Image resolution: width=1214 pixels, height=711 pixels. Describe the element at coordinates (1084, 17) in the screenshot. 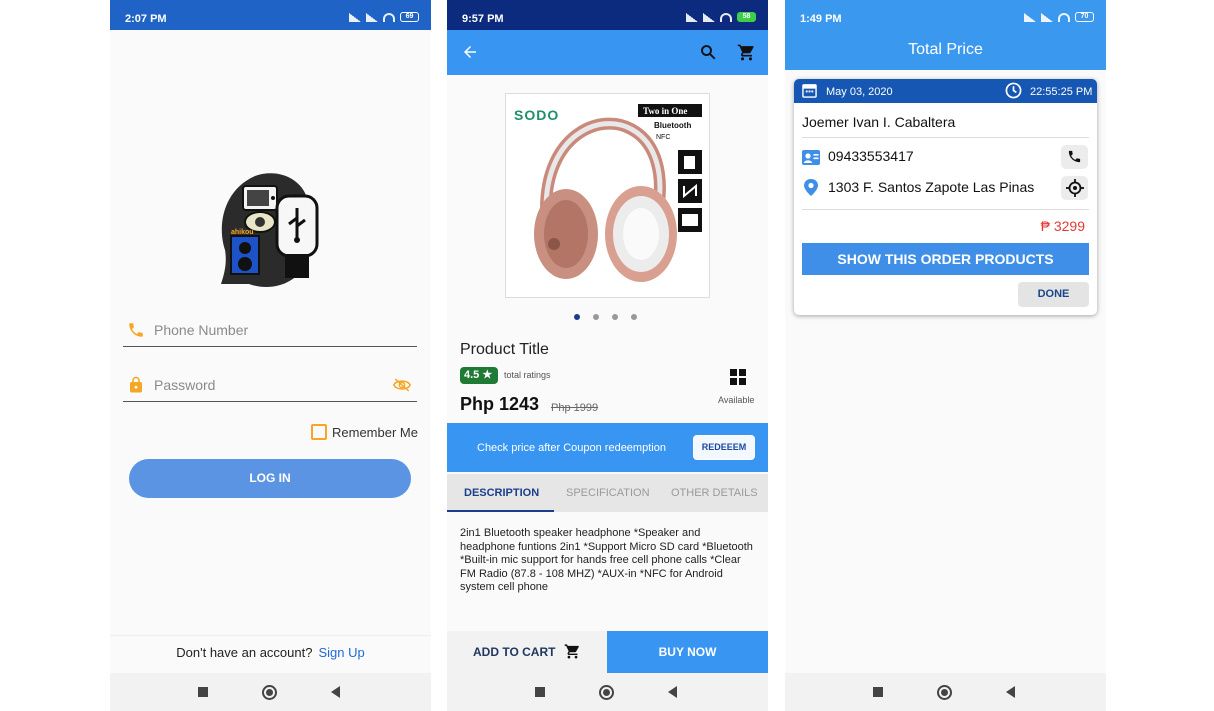

I see `battery-icon: 70` at that location.